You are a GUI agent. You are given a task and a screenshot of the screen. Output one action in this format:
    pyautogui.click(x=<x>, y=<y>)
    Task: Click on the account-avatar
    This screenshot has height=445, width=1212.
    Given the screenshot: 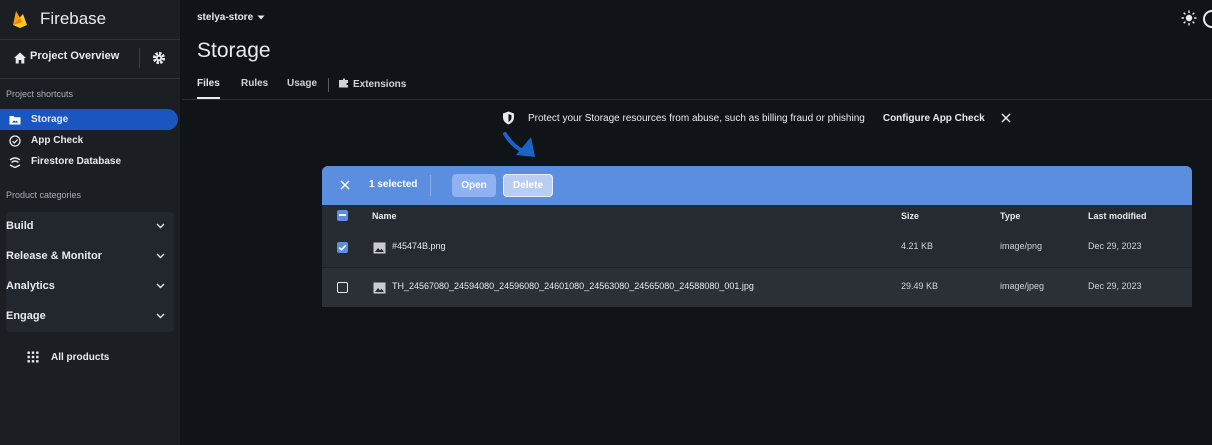 What is the action you would take?
    pyautogui.click(x=1207, y=19)
    